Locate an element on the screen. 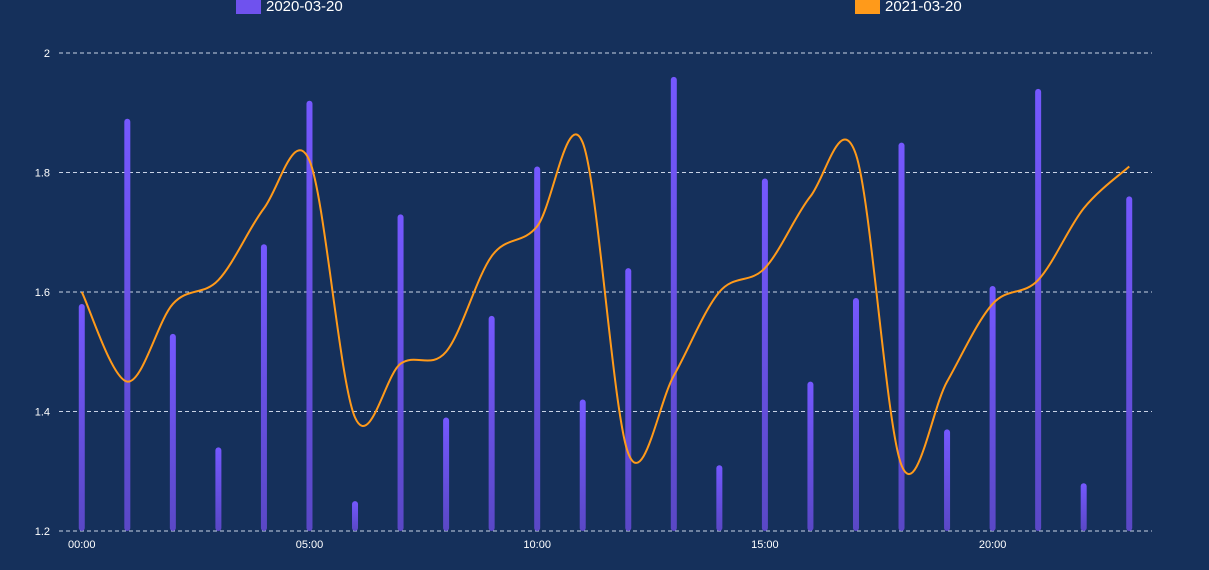 Image resolution: width=1209 pixels, height=570 pixels. legend-label: 2020-03-20 is located at coordinates (304, 7).